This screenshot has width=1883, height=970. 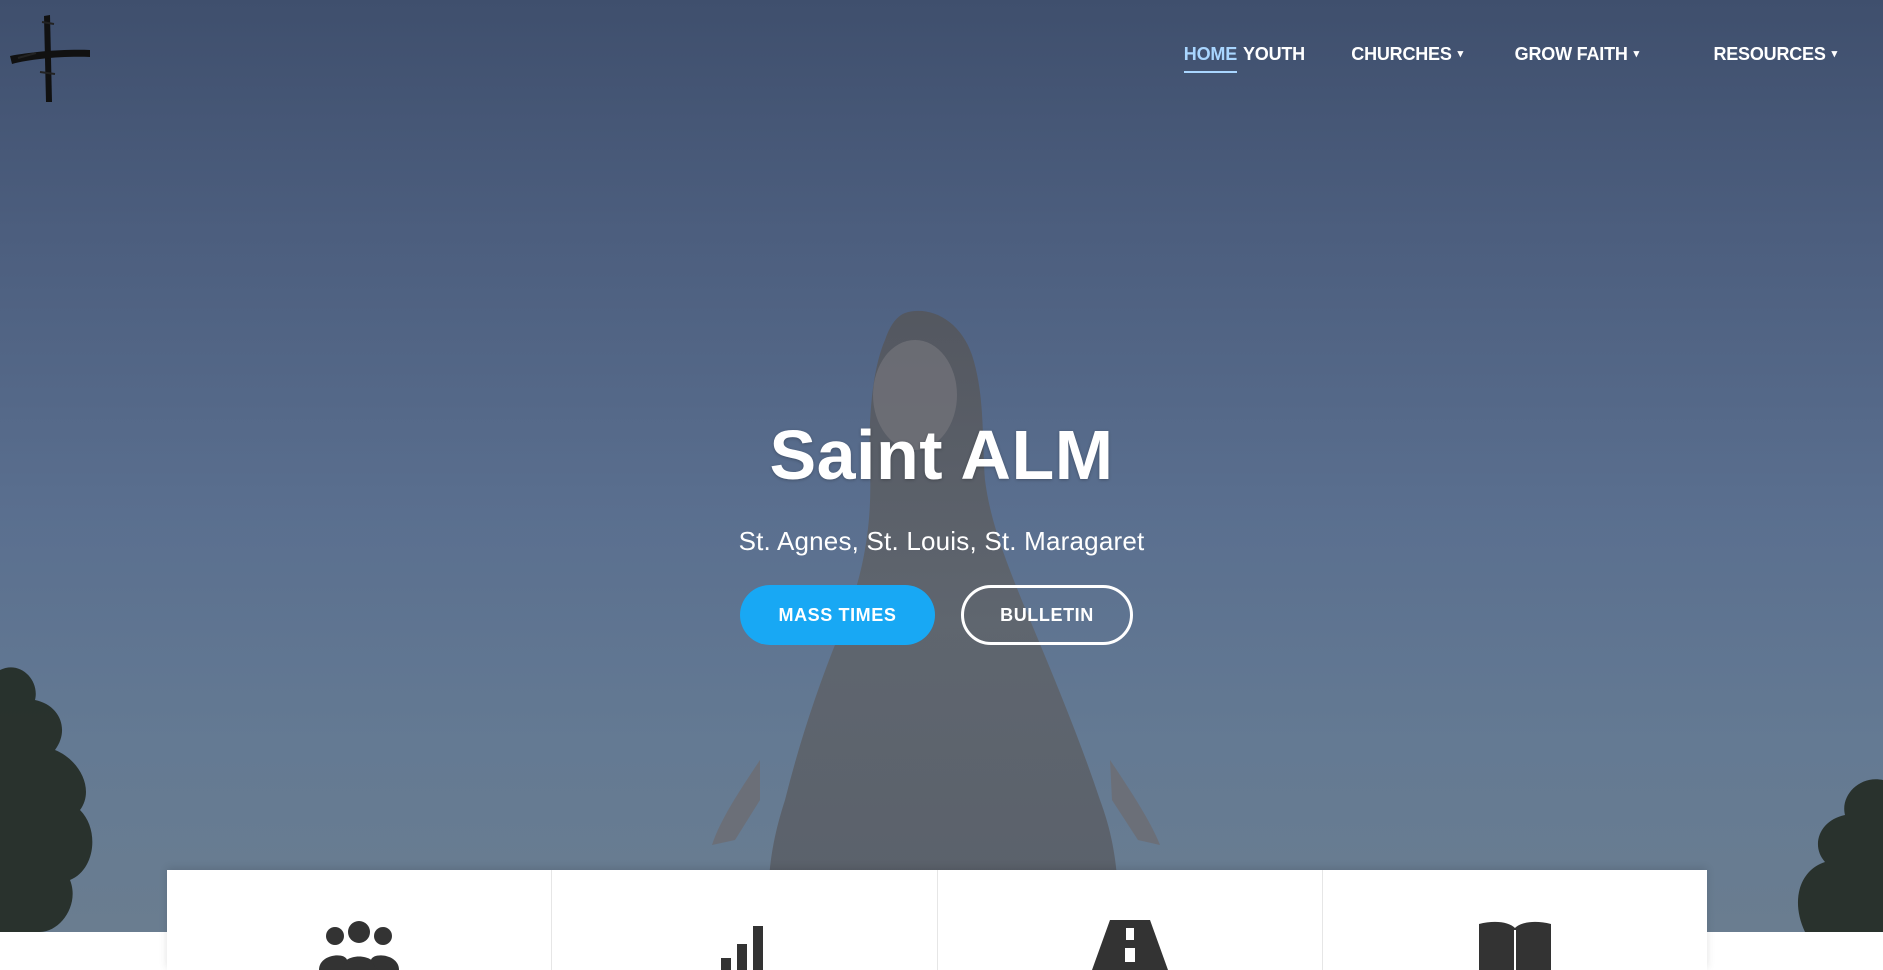 What do you see at coordinates (1571, 54) in the screenshot?
I see `nav-grow-faith-label: GROW FAITH` at bounding box center [1571, 54].